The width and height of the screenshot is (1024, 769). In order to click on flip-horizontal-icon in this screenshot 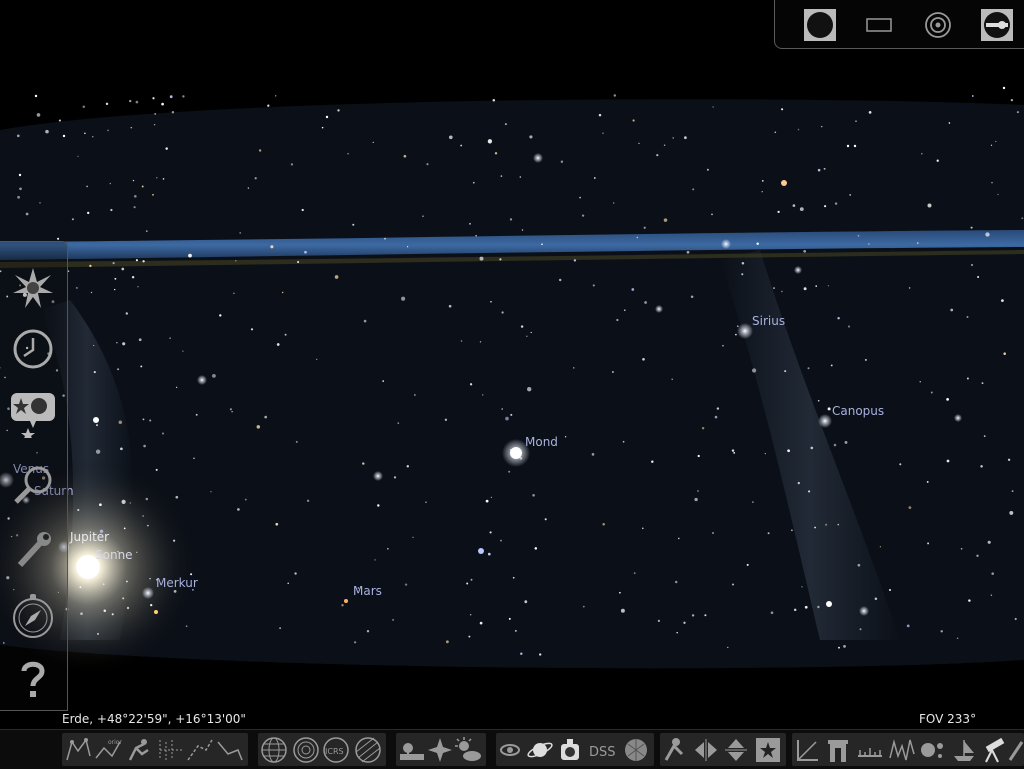, I will do `click(706, 750)`.